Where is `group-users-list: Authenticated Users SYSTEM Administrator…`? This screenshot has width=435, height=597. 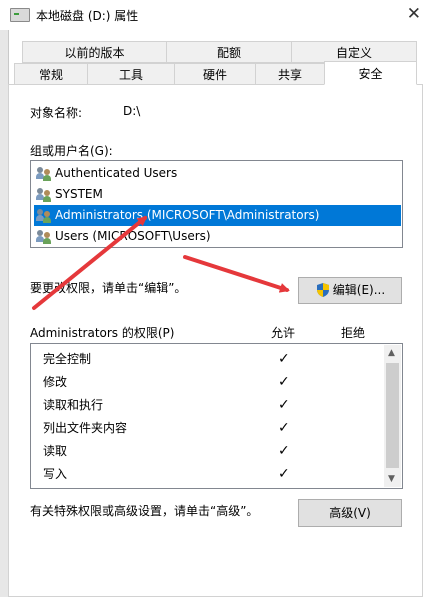 group-users-list: Authenticated Users SYSTEM Administrator… is located at coordinates (216, 204).